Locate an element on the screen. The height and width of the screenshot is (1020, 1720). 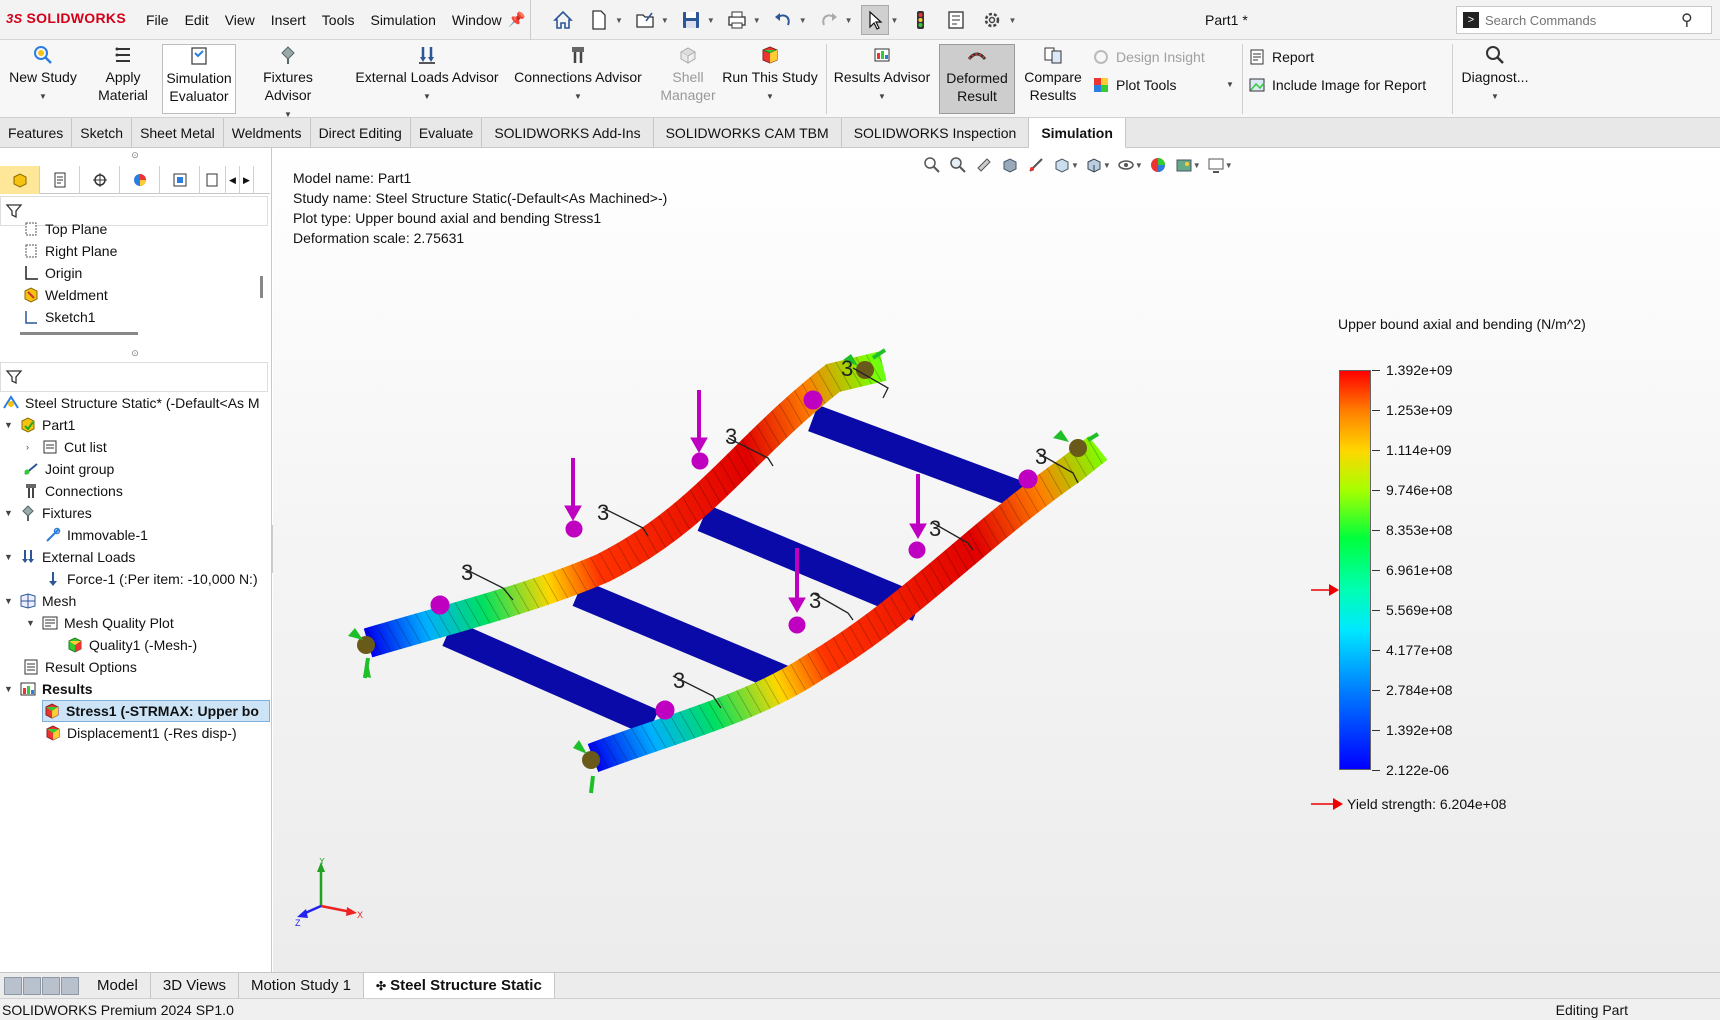
tab-3d-views: 3D Views is located at coordinates (195, 985).